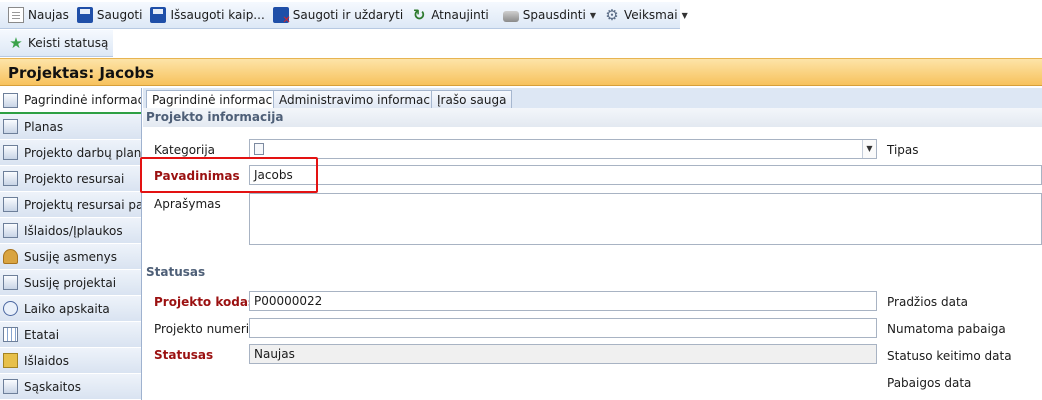  I want to click on sidebar-item-label: Laiko apskaita, so click(67, 308).